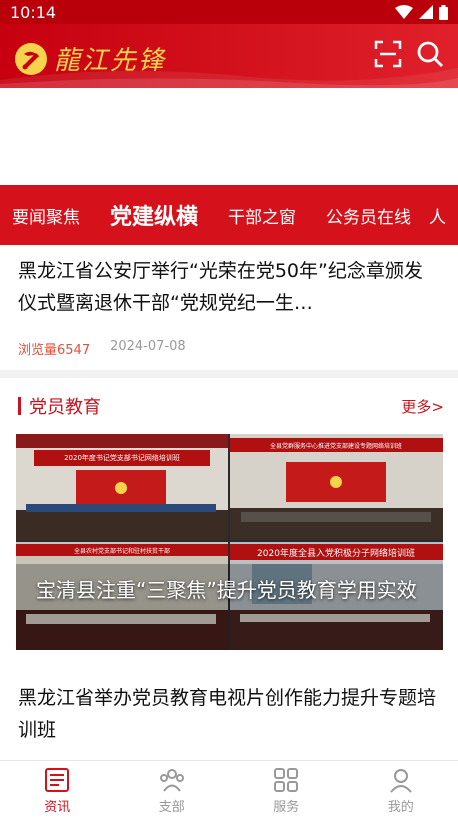  I want to click on news-icon, so click(57, 780).